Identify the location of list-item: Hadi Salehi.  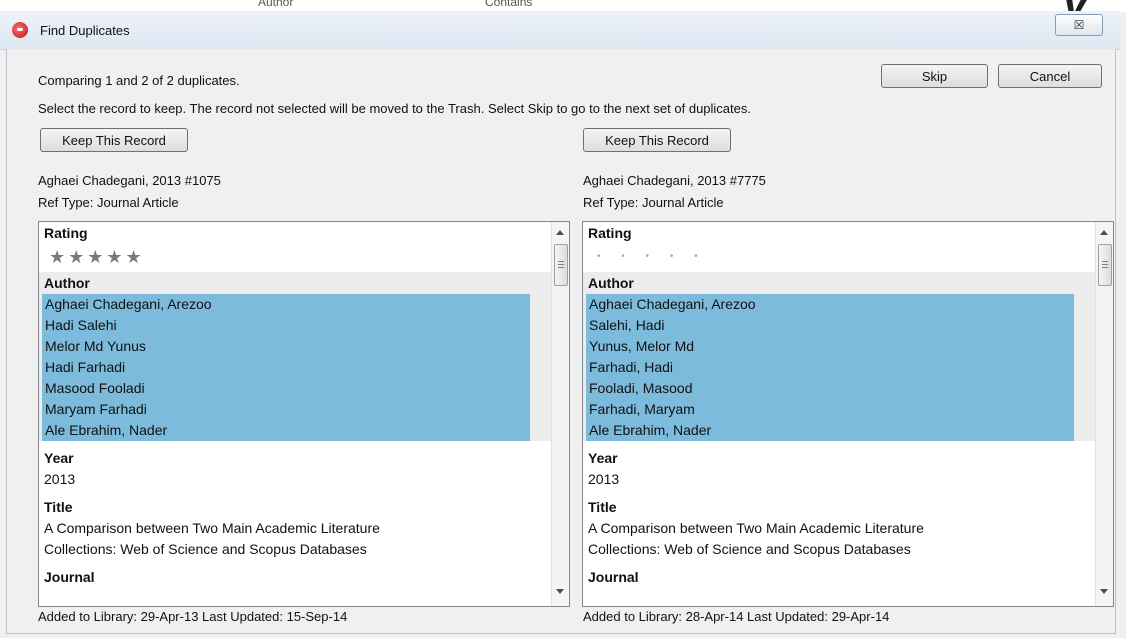
(81, 325).